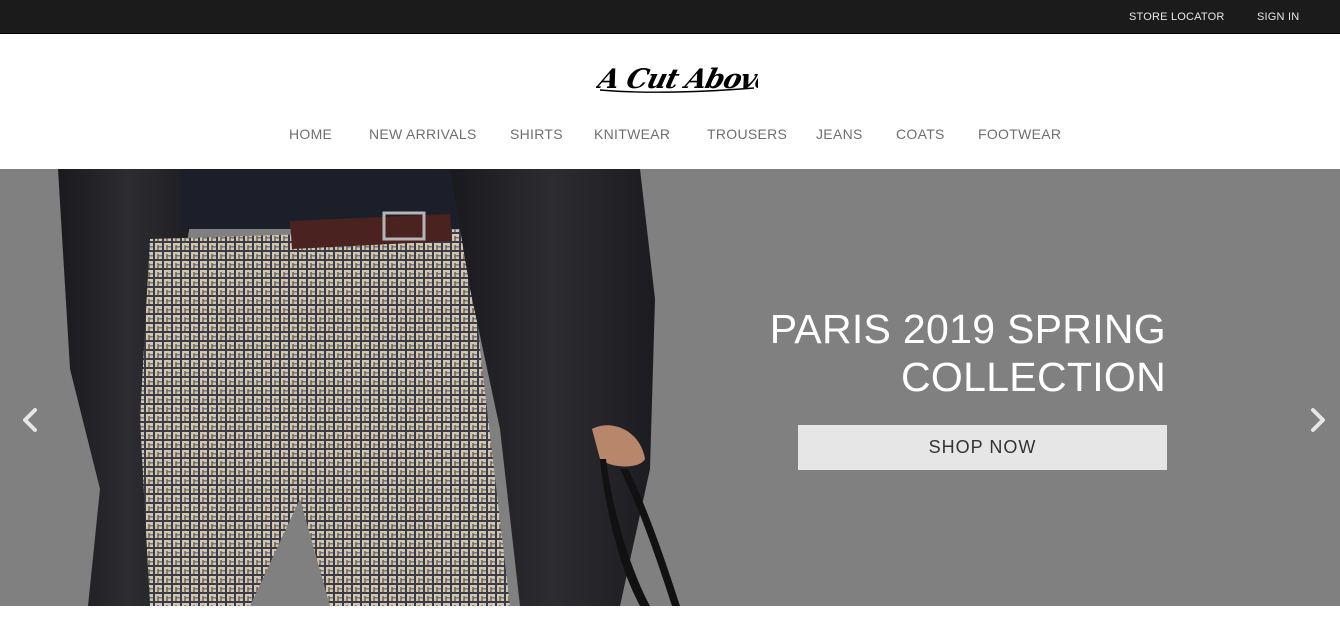  I want to click on nav-item-shirts: SHIRTS, so click(536, 134).